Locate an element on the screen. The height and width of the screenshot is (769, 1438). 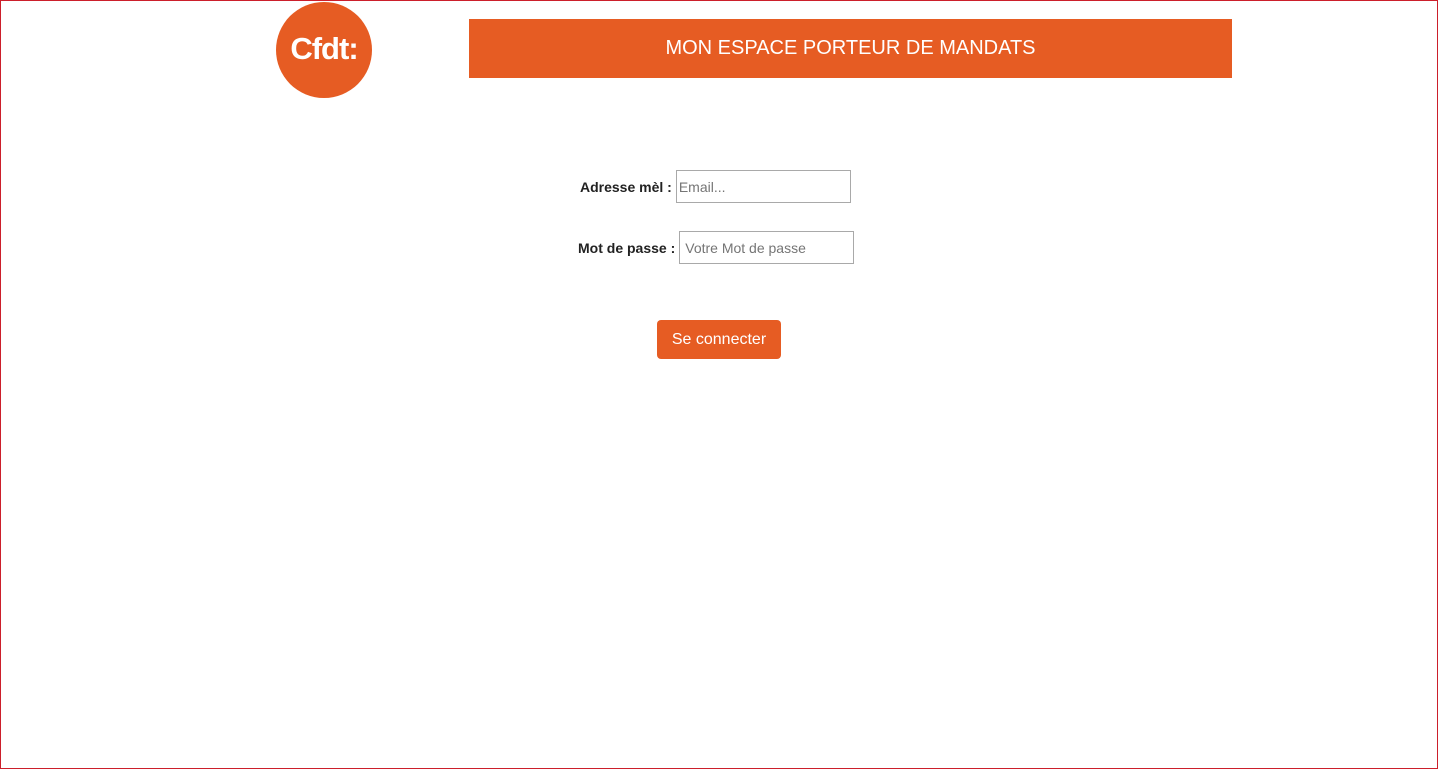
page-title: MON ESPACE PORTEUR DE MANDATS is located at coordinates (850, 48).